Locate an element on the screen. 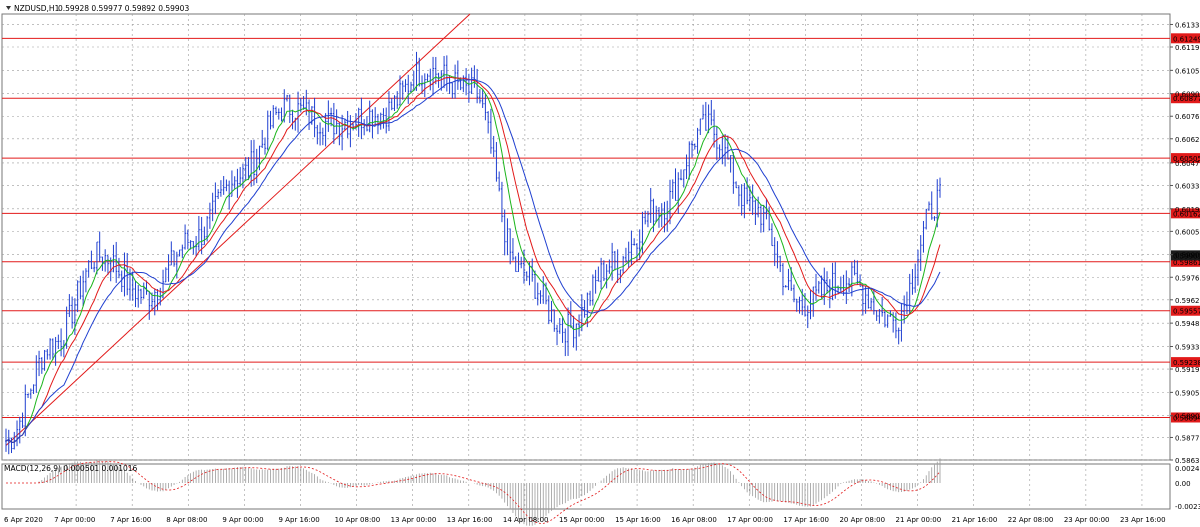 This screenshot has height=527, width=1200. price-tick-label: 0.60625 is located at coordinates (1187, 140).